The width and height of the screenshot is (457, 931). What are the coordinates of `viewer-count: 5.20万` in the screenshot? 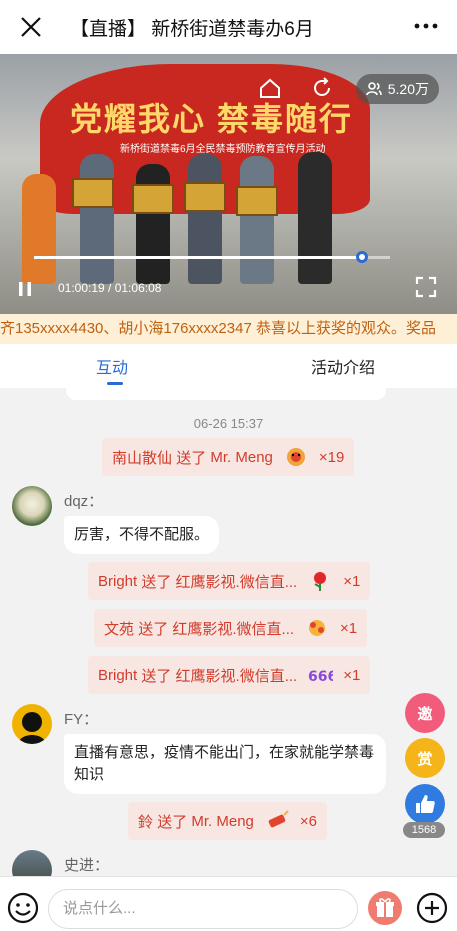 It's located at (397, 89).